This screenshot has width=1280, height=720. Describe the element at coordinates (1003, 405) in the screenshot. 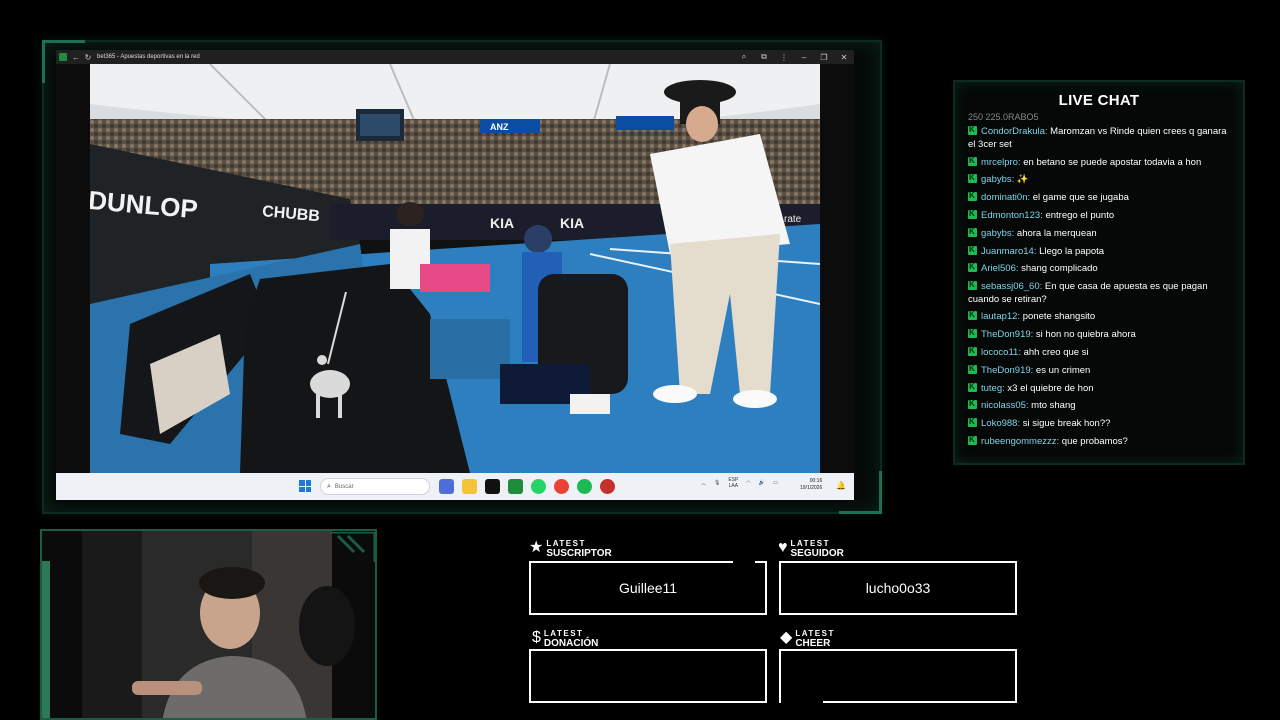

I see `chat-username: nicolass05` at that location.